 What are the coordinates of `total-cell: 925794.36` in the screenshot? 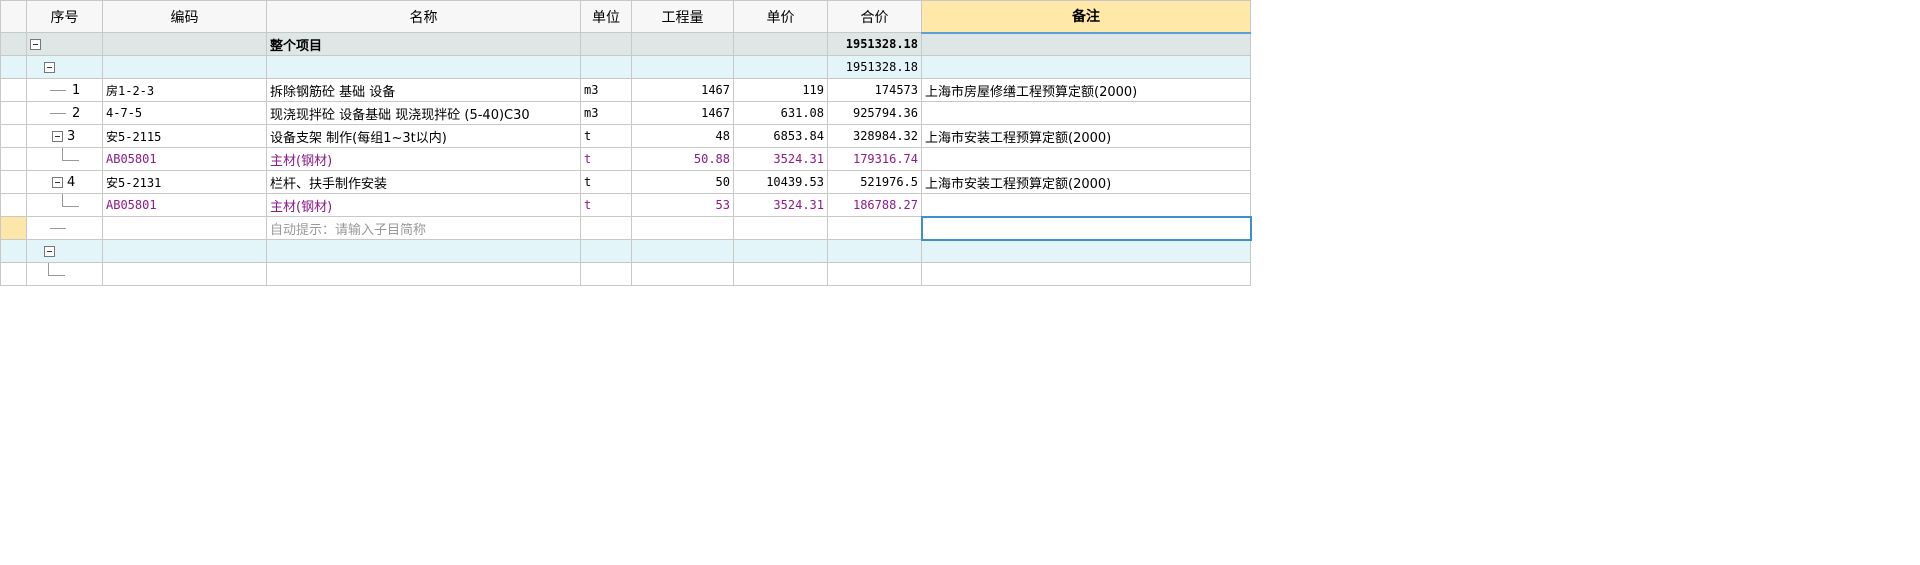 It's located at (874, 113).